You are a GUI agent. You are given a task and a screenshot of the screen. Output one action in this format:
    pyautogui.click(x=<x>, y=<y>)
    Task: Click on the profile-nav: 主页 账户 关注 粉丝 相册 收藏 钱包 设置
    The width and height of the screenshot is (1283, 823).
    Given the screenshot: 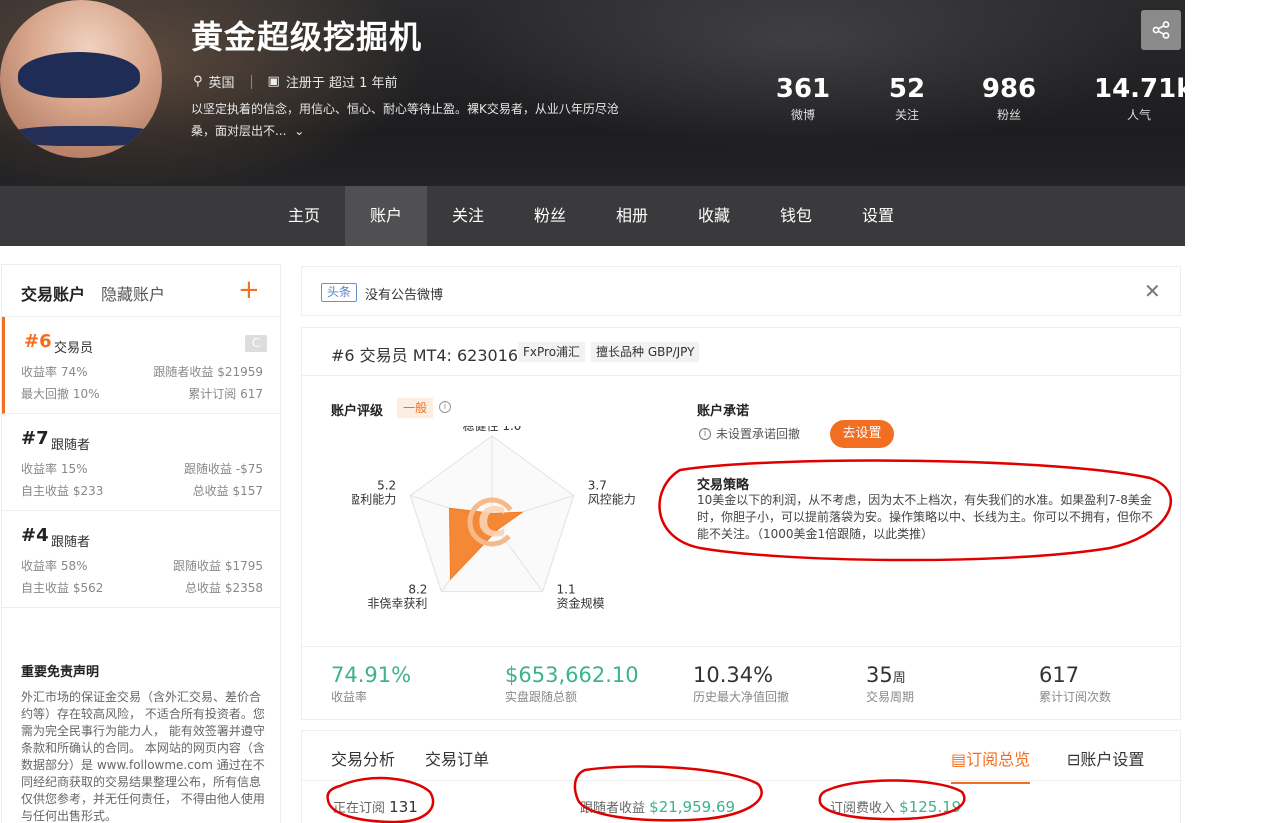 What is the action you would take?
    pyautogui.click(x=592, y=216)
    